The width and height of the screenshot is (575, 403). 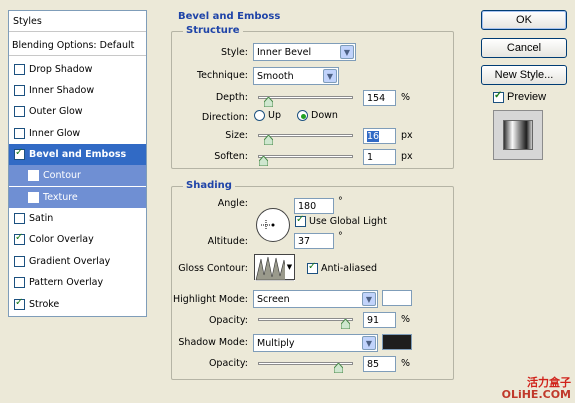 I want to click on gradient-overlay-checkbox, so click(x=19, y=261).